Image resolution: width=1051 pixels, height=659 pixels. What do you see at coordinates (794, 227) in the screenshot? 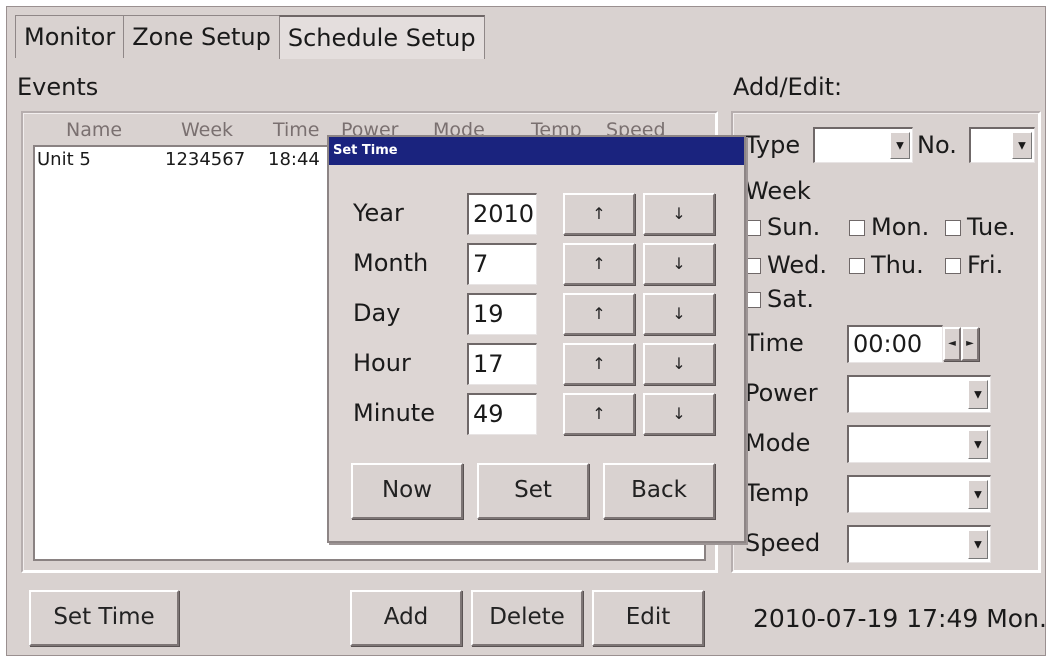
I see `day-label-sun: Sun.` at bounding box center [794, 227].